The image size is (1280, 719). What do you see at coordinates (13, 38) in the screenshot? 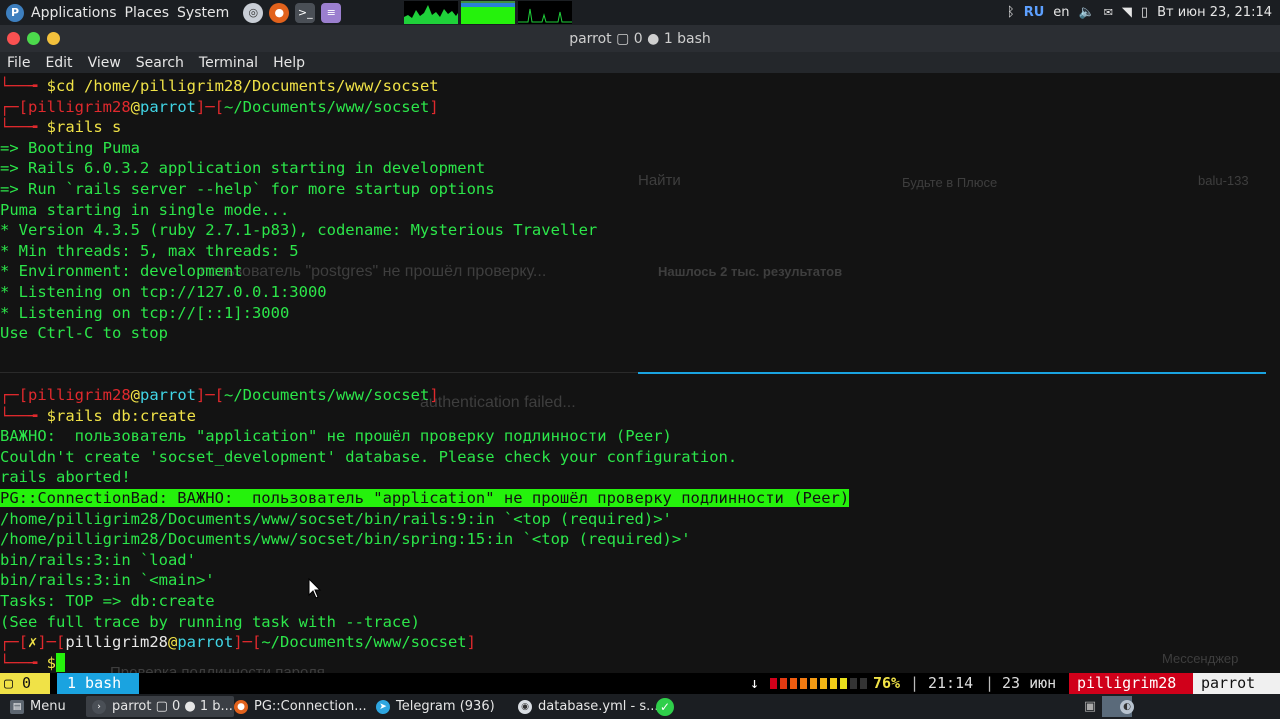
I see `close-window-button` at bounding box center [13, 38].